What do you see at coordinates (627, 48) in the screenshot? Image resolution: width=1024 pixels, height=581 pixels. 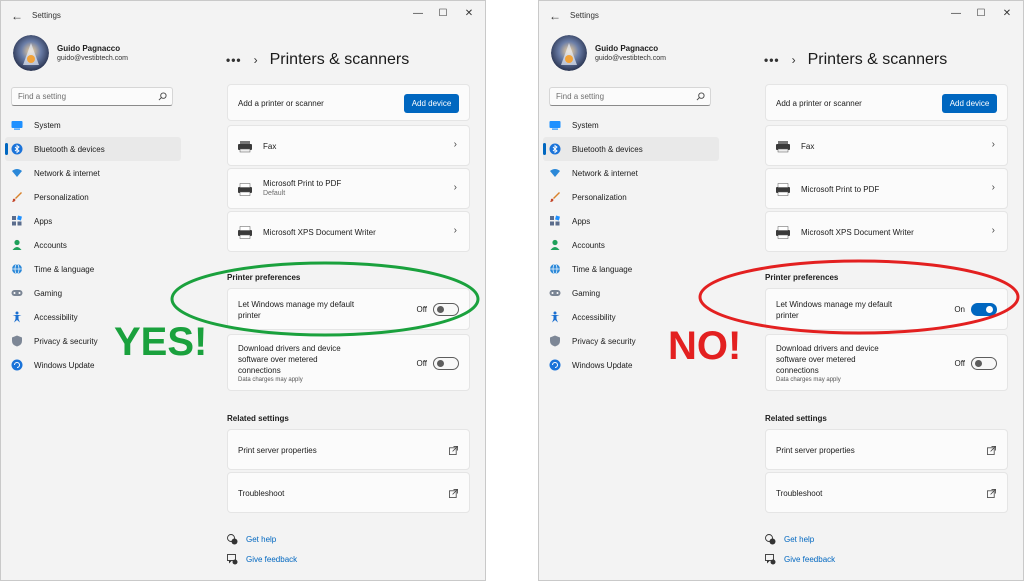 I see `profile-name: Guido Pagnacco` at bounding box center [627, 48].